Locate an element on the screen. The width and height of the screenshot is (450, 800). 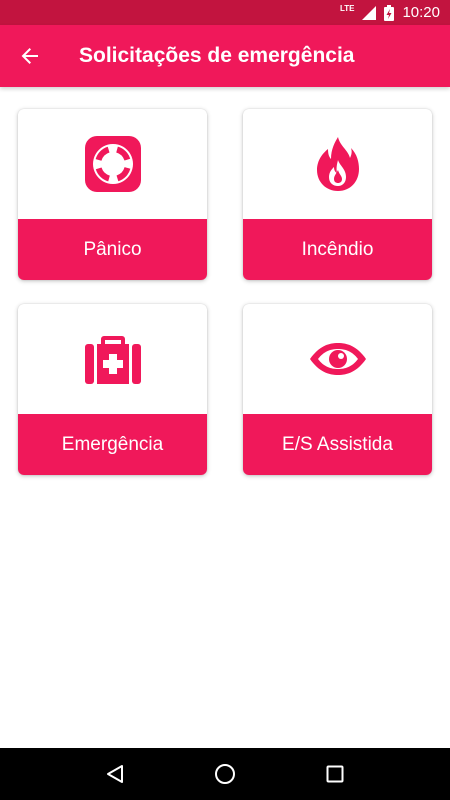
circle-home-icon is located at coordinates (225, 774).